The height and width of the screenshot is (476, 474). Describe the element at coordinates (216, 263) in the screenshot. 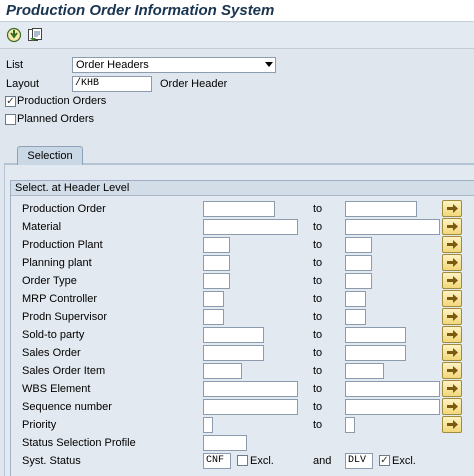

I see `planning-plant-from-input` at that location.